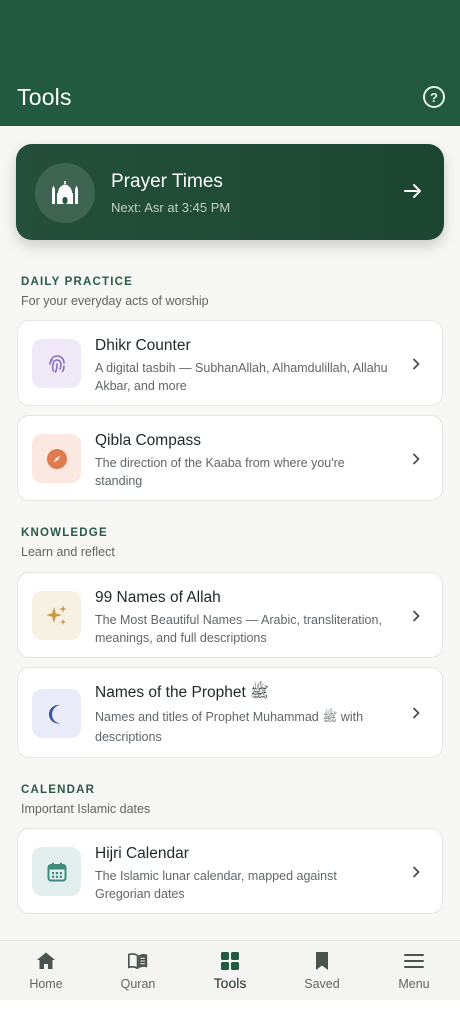 The height and width of the screenshot is (1024, 460). I want to click on tool-title: Qibla Compass, so click(148, 440).